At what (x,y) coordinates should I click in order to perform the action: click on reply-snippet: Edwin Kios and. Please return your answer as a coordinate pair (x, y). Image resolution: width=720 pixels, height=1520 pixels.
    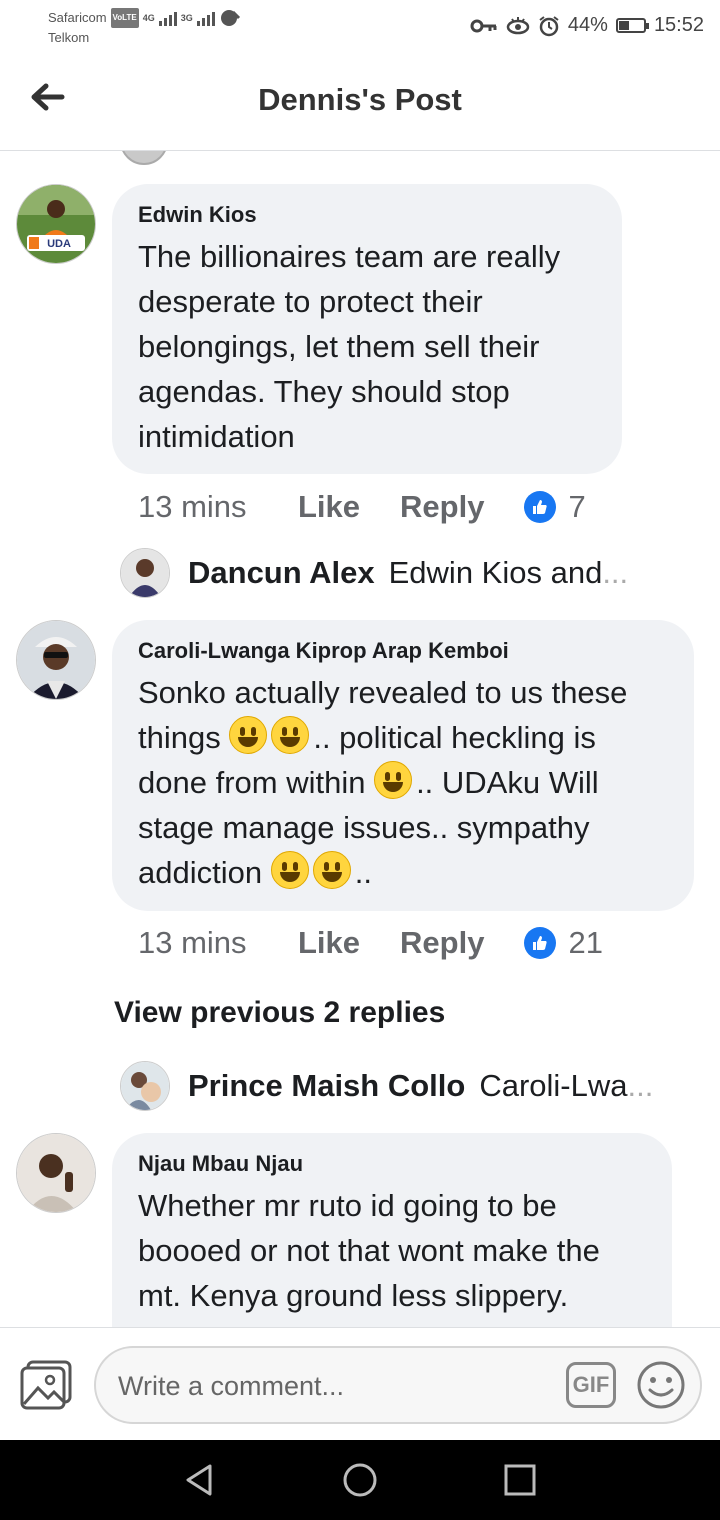
    Looking at the image, I should click on (495, 572).